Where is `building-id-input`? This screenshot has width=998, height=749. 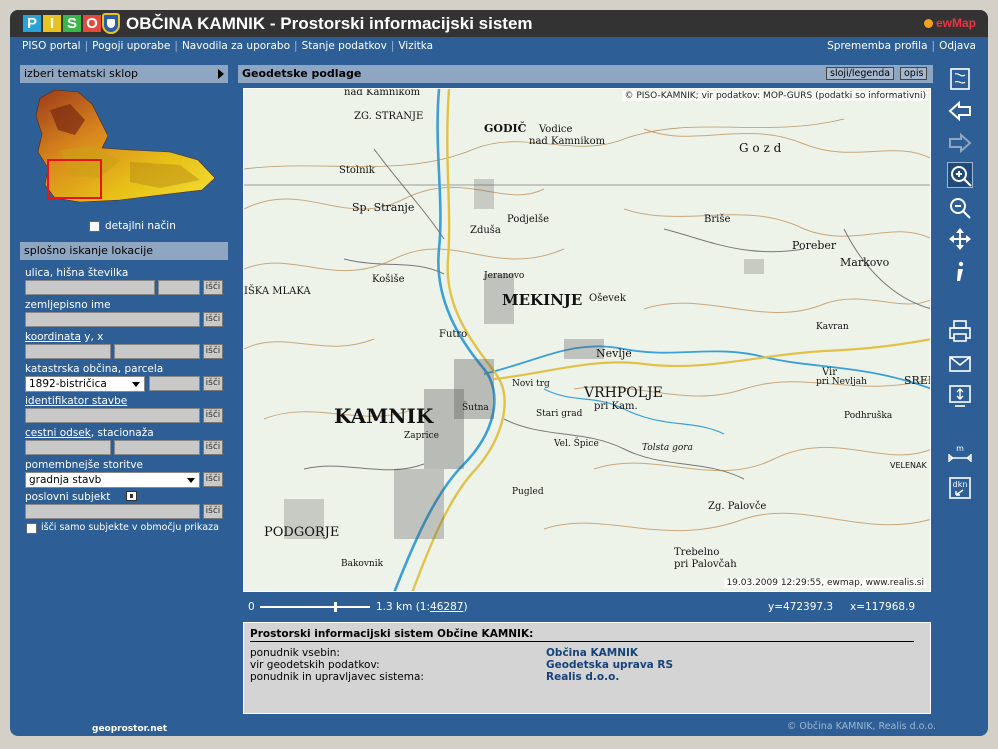 building-id-input is located at coordinates (112, 415).